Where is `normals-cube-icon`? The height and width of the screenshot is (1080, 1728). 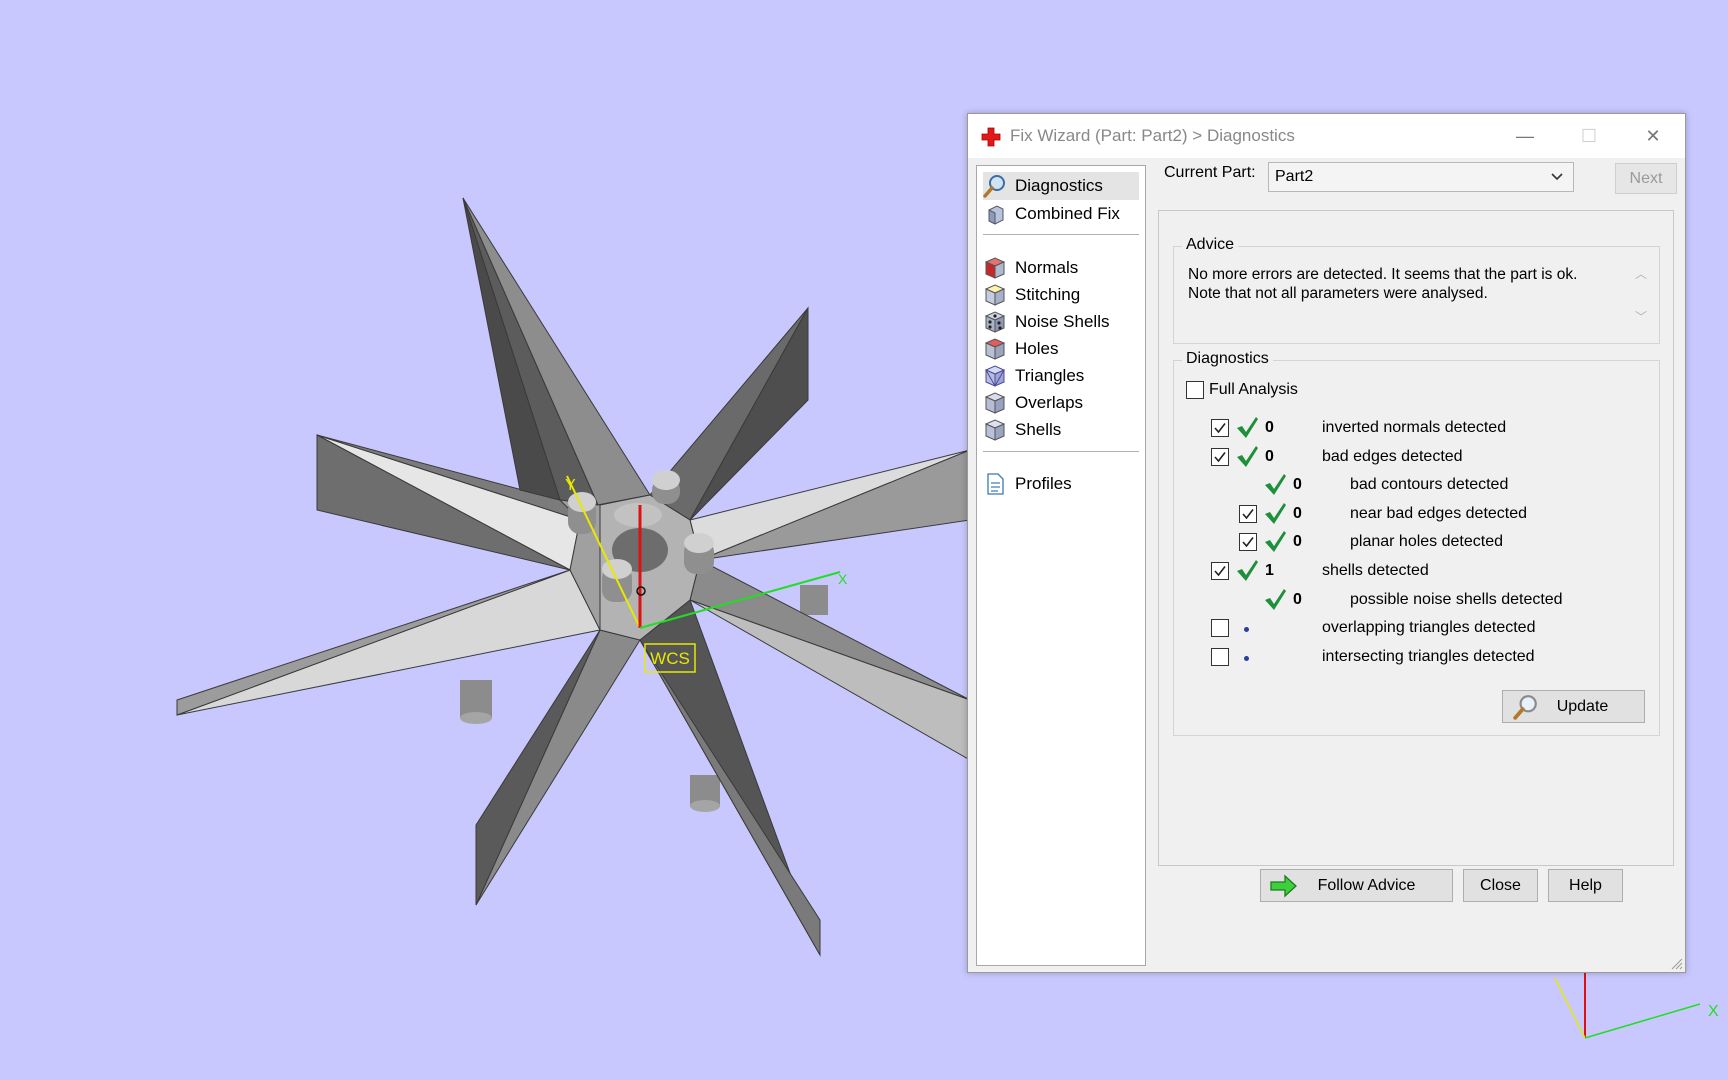
normals-cube-icon is located at coordinates (995, 268).